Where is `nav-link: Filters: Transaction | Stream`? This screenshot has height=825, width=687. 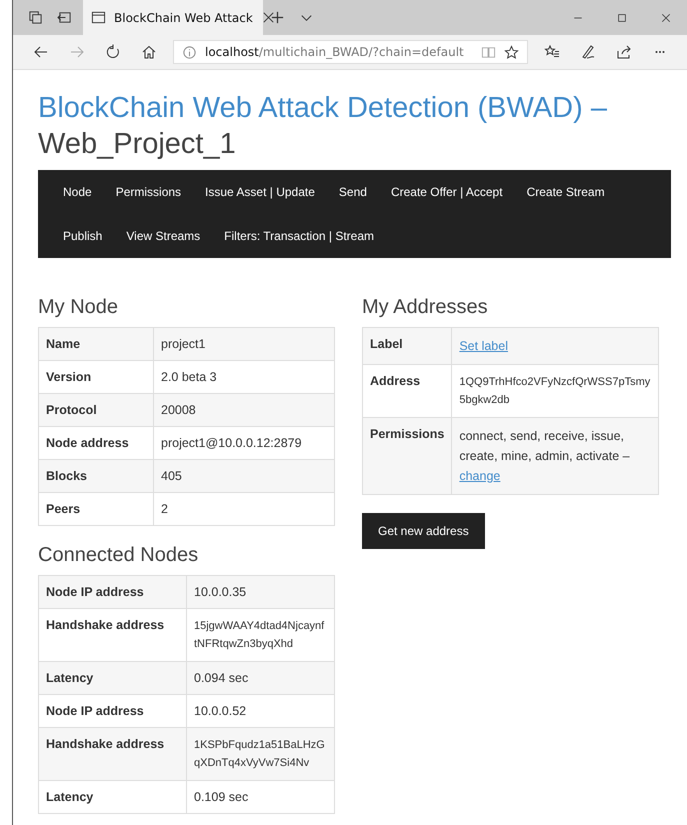
nav-link: Filters: Transaction | Stream is located at coordinates (299, 236).